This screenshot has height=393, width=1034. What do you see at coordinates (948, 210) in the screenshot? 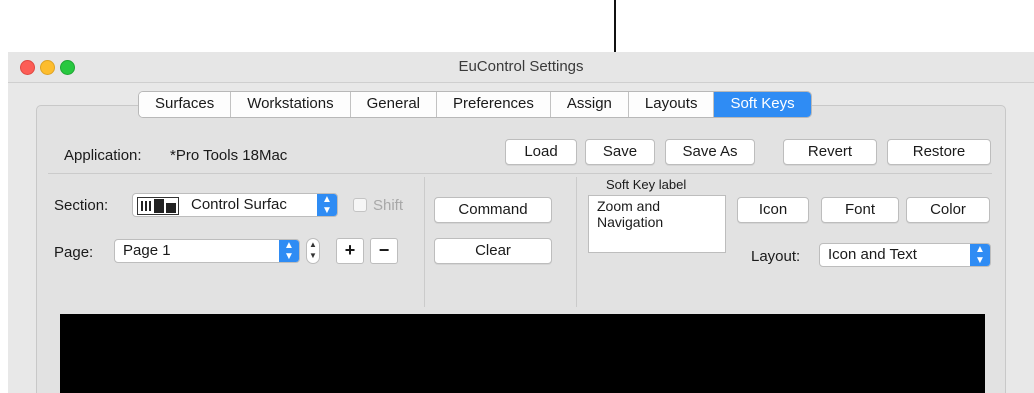
I see `color-button: Color` at bounding box center [948, 210].